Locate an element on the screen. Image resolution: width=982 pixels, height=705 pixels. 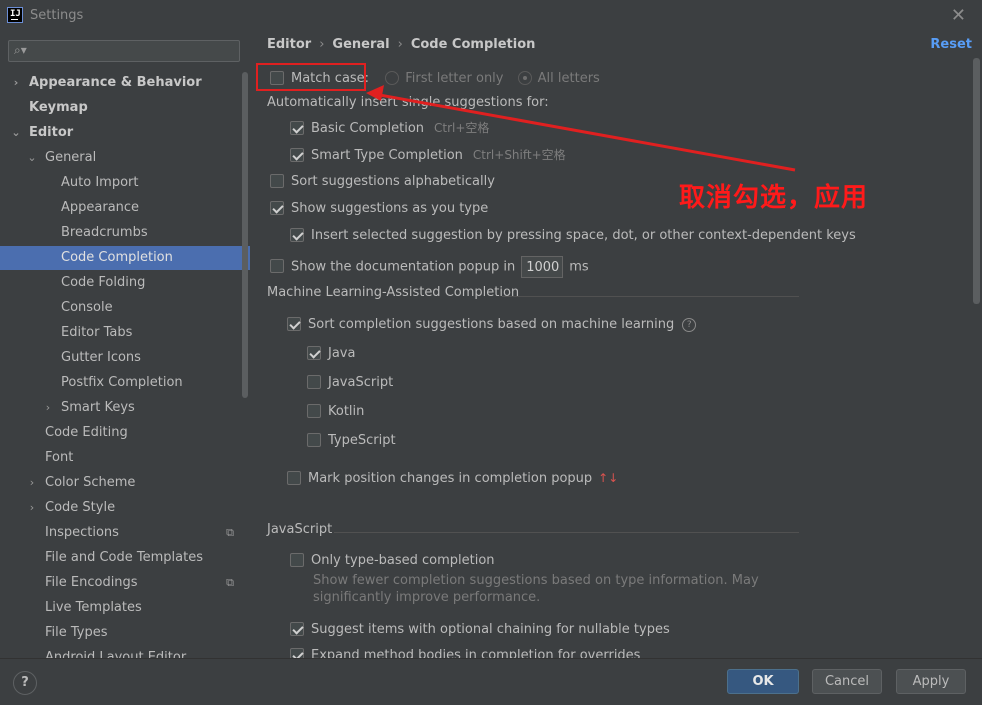
ml-lang-label: TypeScript is located at coordinates (362, 440).